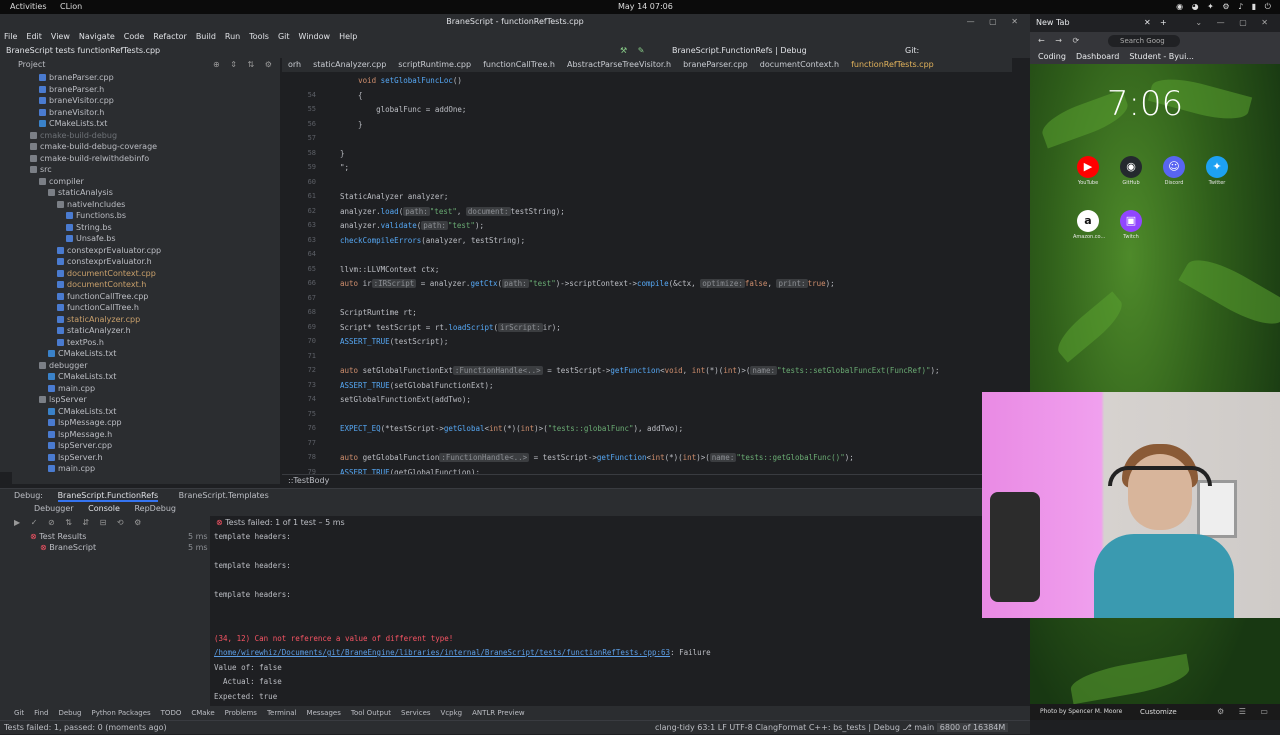 The width and height of the screenshot is (1280, 735). What do you see at coordinates (71, 6) in the screenshot?
I see `app-menu-clion: CLion` at bounding box center [71, 6].